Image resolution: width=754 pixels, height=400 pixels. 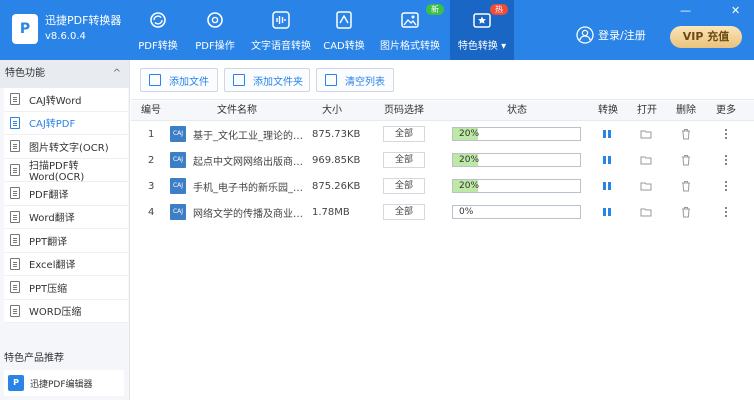 I want to click on add-file-icon, so click(x=155, y=80).